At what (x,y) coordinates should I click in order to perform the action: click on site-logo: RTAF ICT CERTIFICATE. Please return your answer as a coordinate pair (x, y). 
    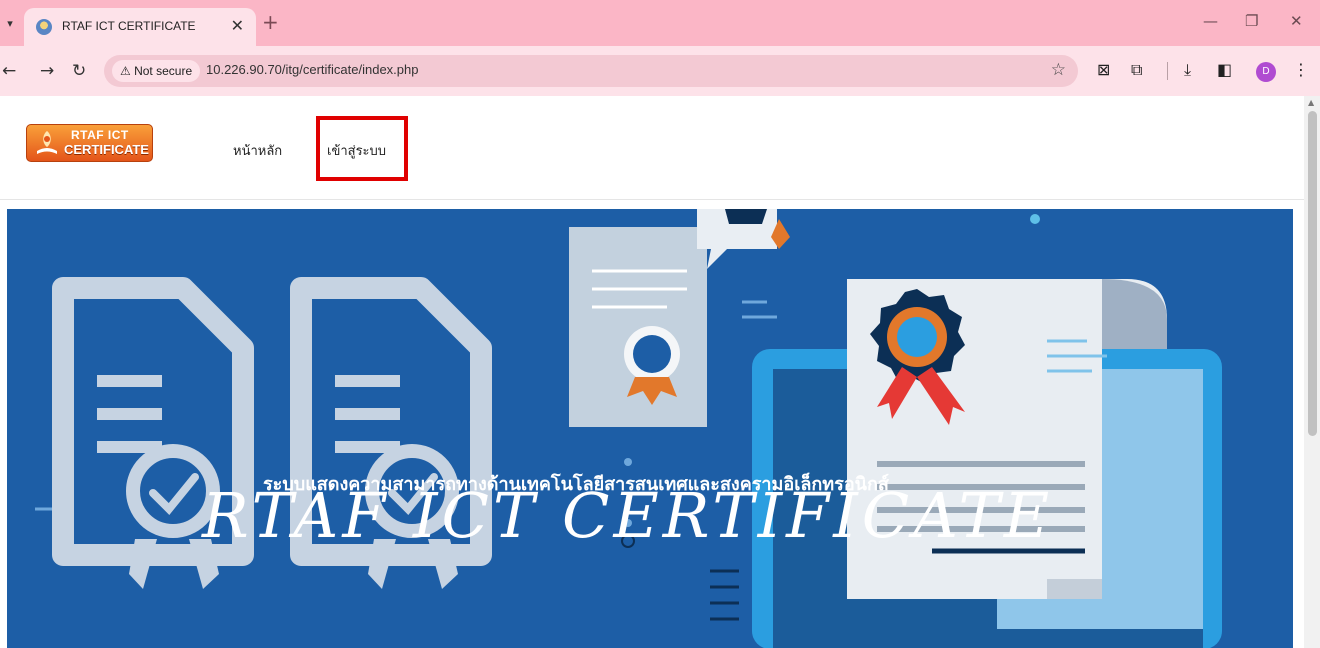
    Looking at the image, I should click on (89, 143).